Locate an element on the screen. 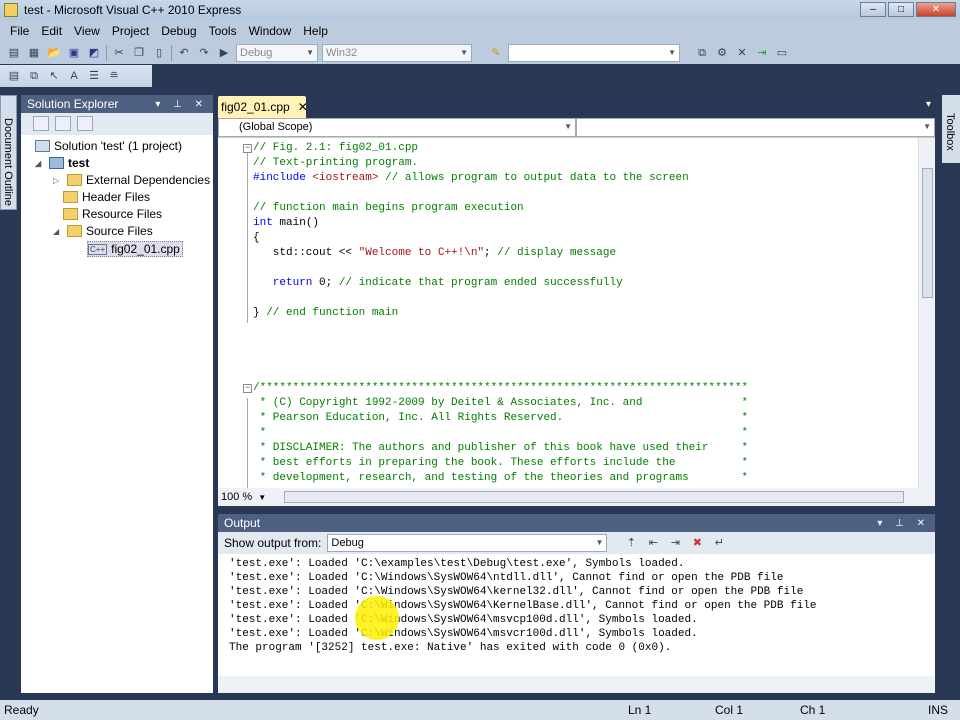  word-wrap-icon: ↵ is located at coordinates (719, 543).